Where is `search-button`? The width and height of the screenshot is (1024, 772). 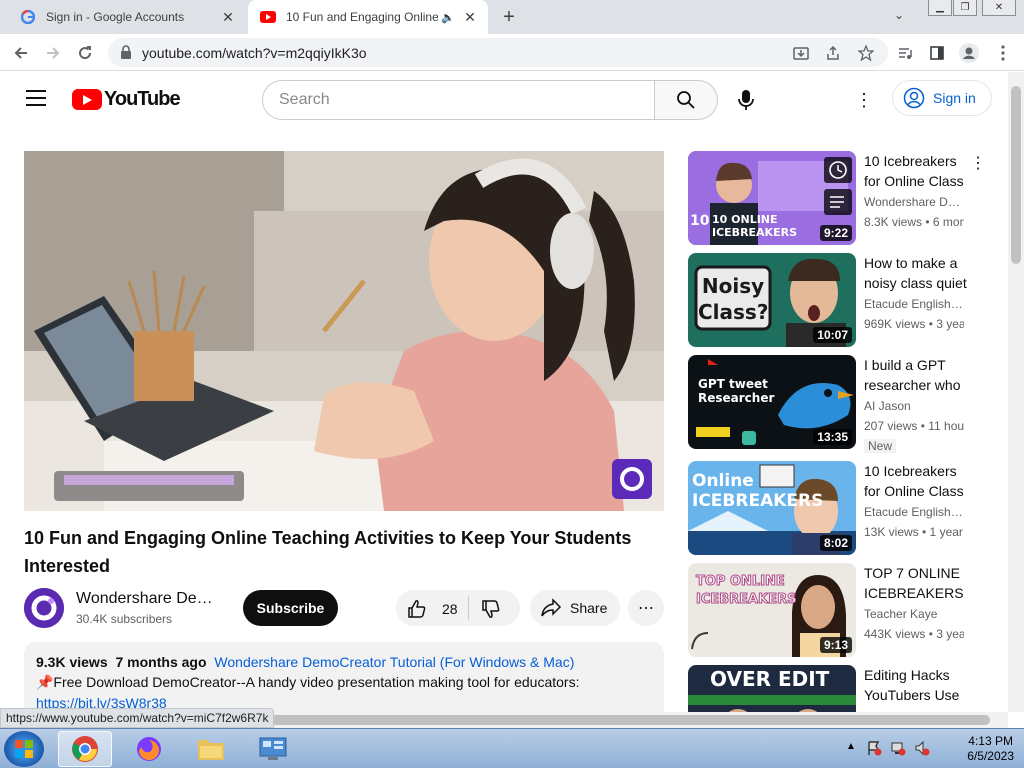 search-button is located at coordinates (686, 100).